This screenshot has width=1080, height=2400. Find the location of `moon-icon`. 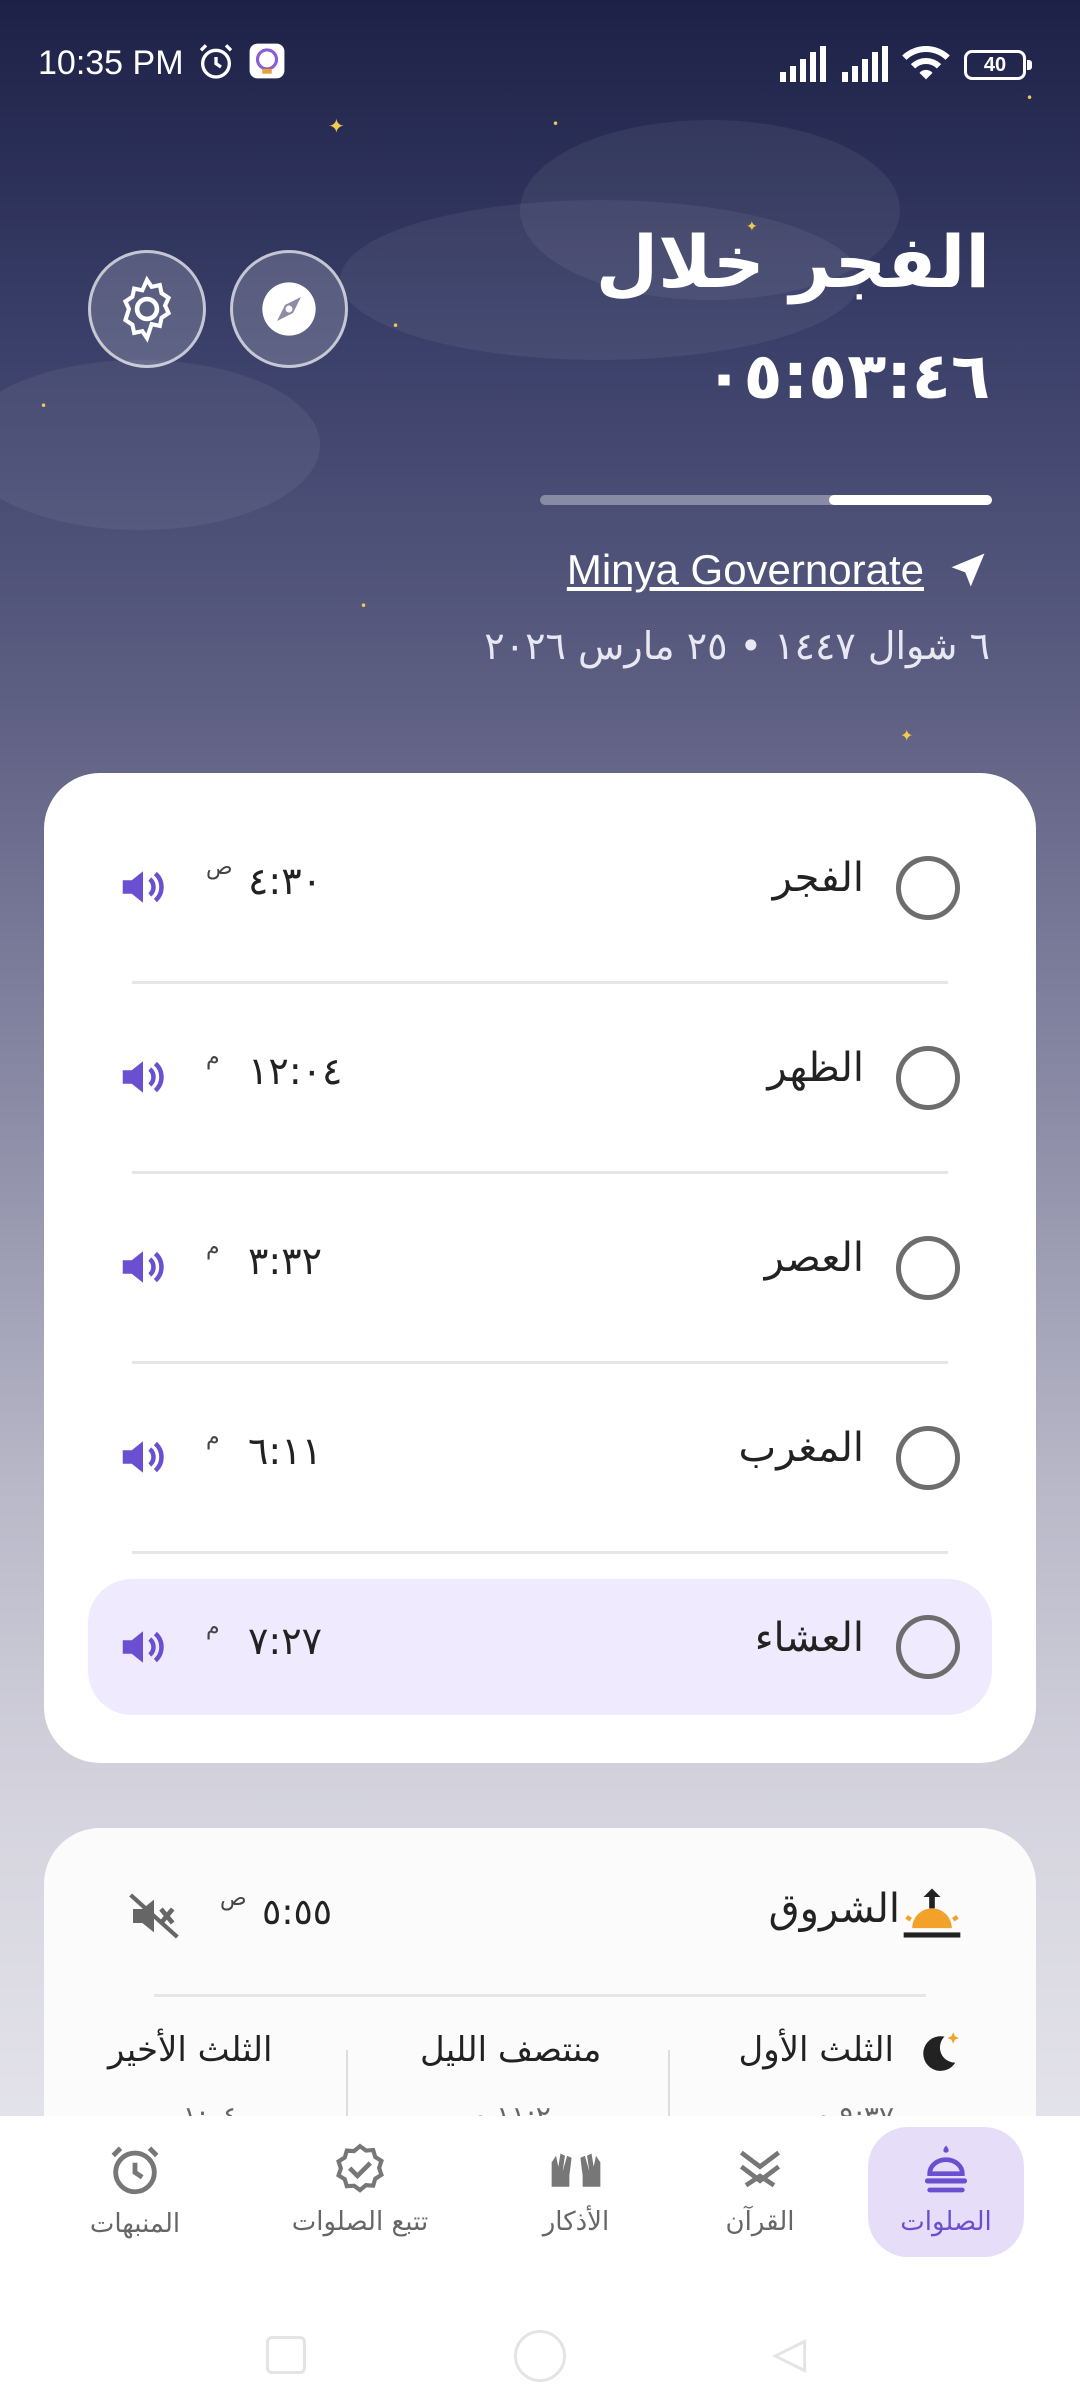

moon-icon is located at coordinates (941, 2051).